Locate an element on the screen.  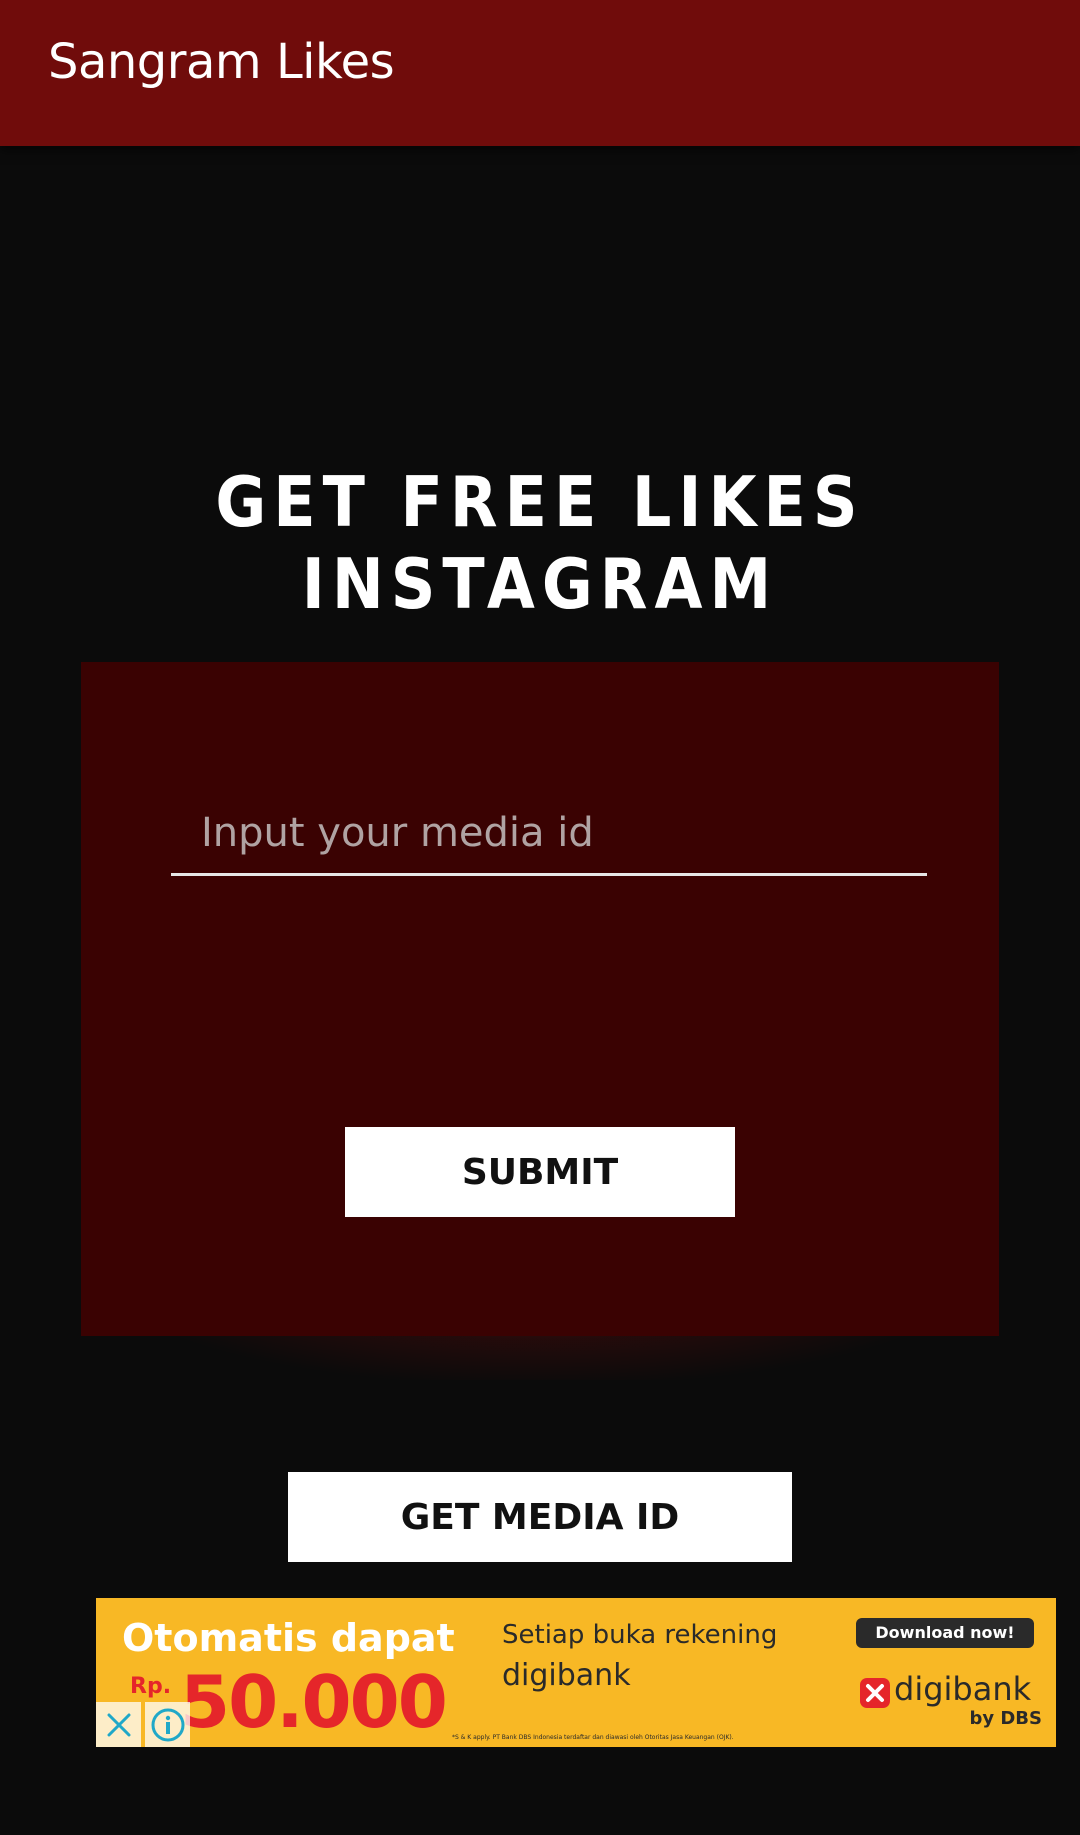
ad-brand-logo: digibank by DBS is located at coordinates (951, 1700).